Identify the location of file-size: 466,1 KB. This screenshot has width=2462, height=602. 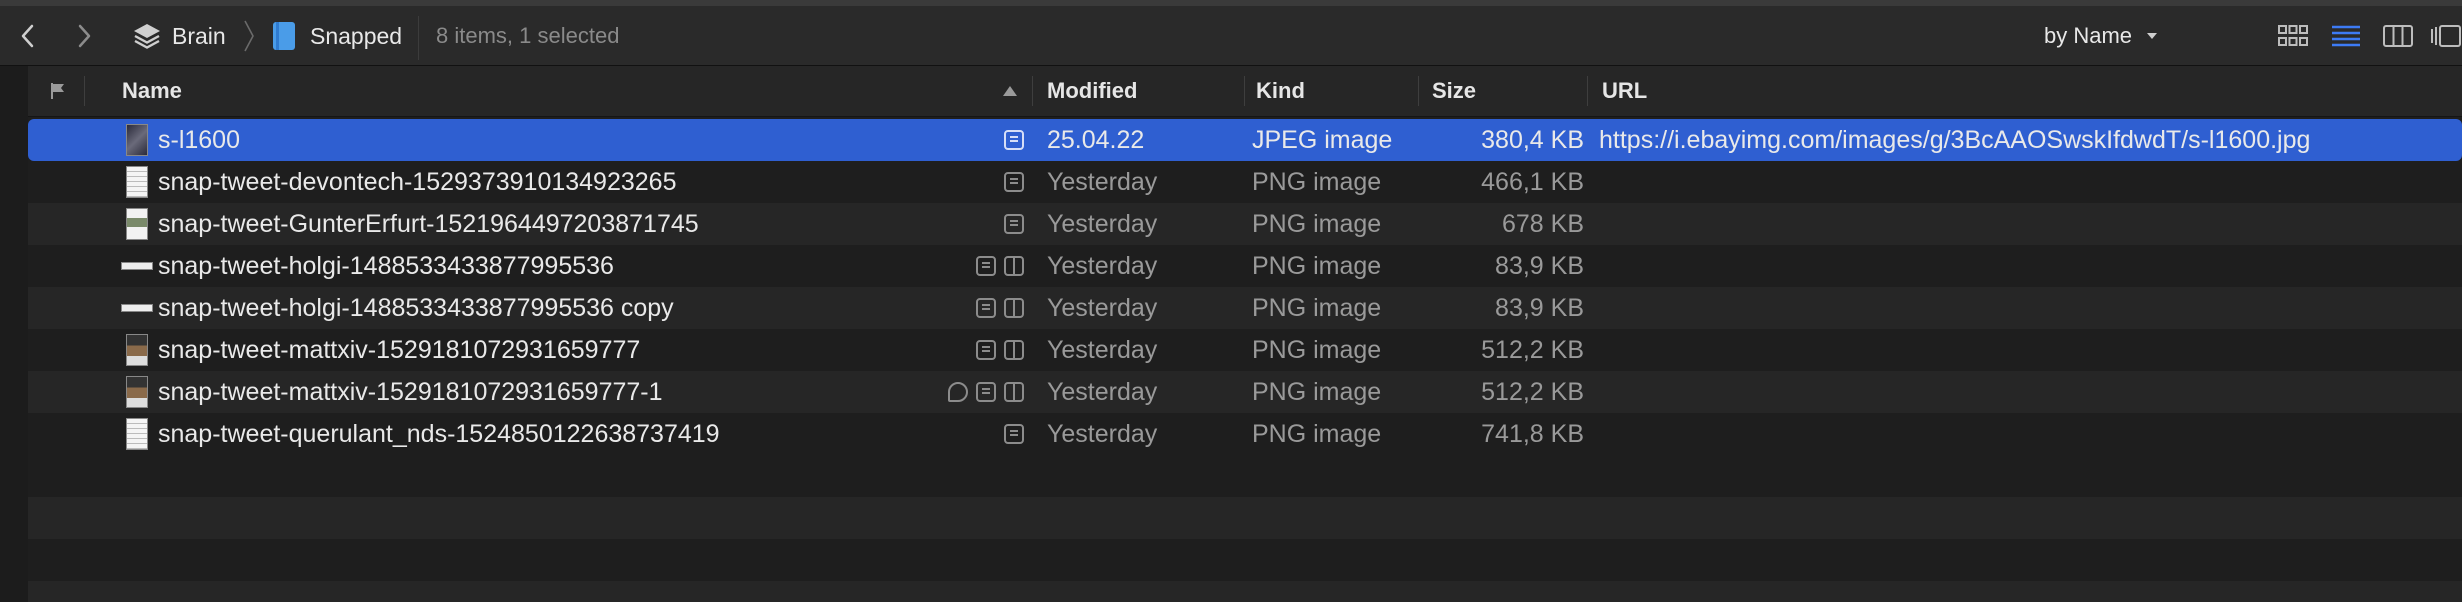
(1532, 181).